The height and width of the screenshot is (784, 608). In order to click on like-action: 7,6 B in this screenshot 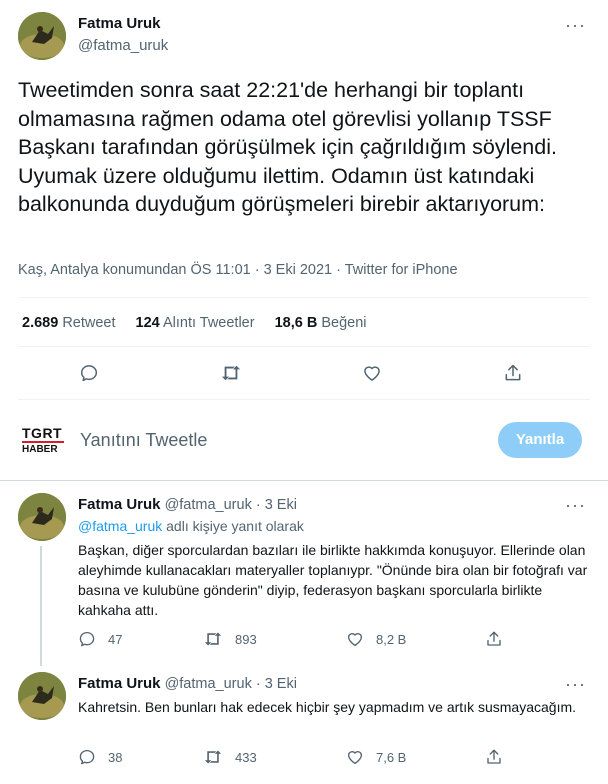, I will do `click(376, 757)`.